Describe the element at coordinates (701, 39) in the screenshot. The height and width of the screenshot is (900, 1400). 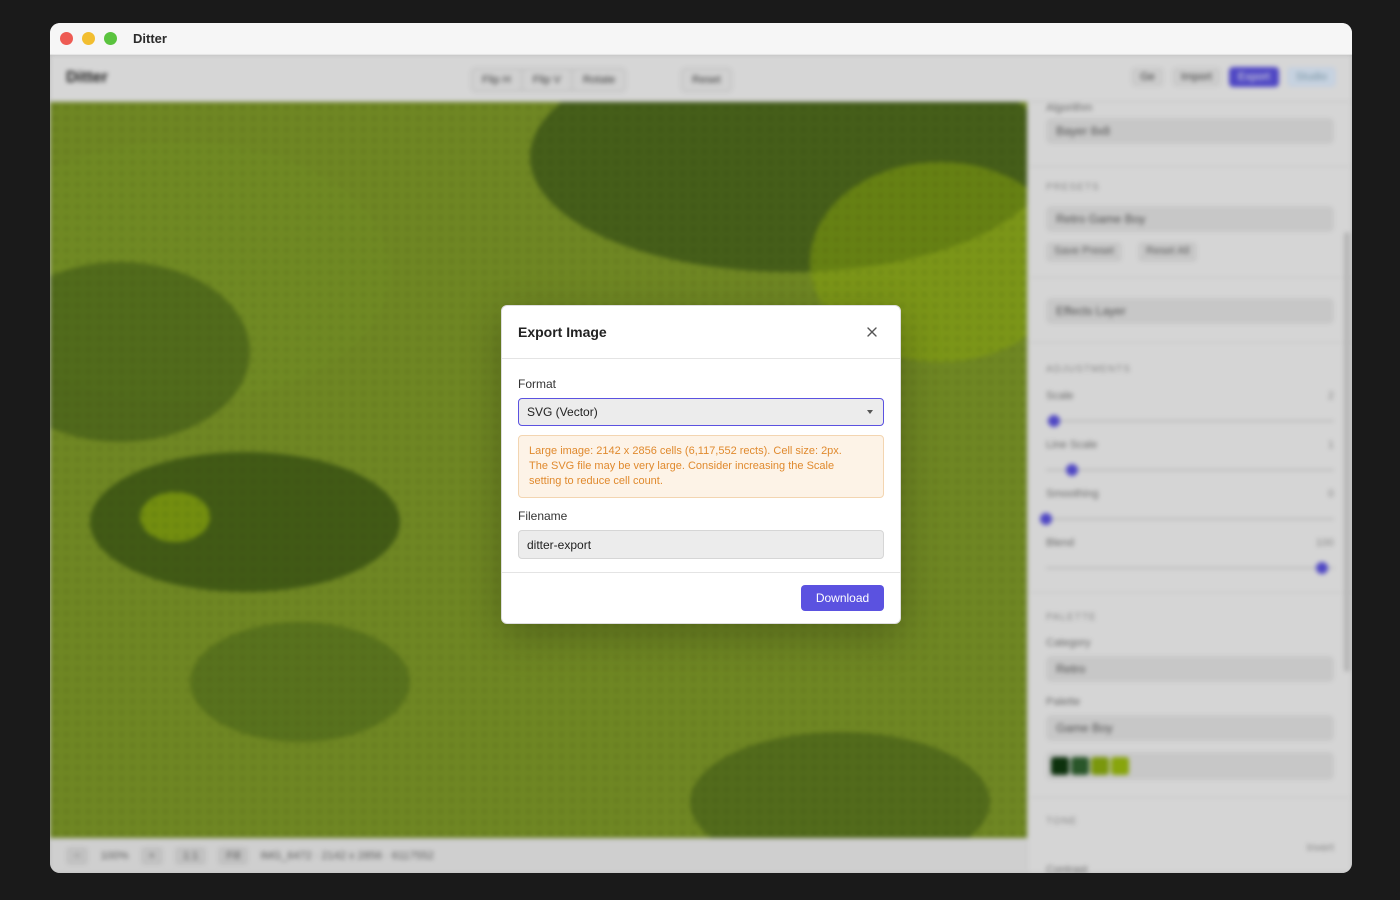
I see `window-titlebar: Ditter` at that location.